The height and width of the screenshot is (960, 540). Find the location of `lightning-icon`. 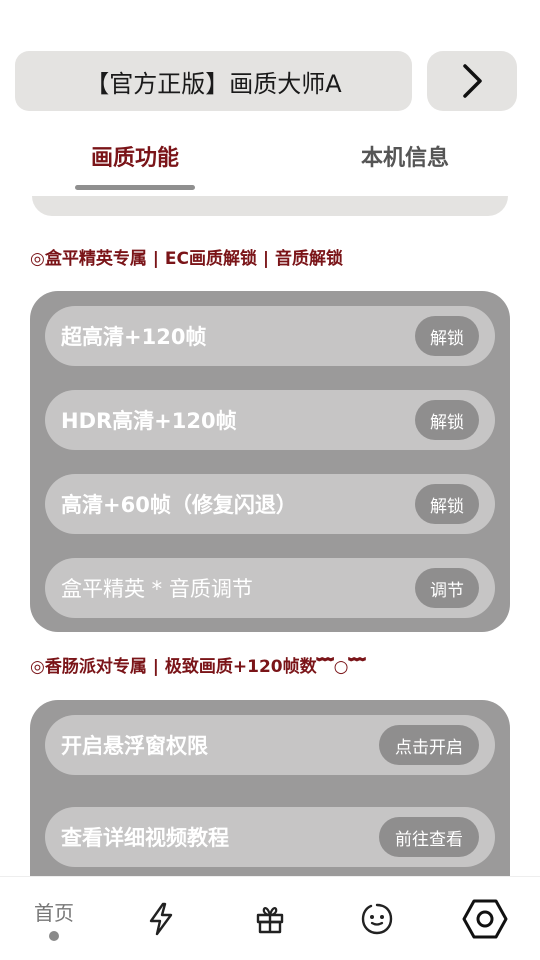

lightning-icon is located at coordinates (161, 919).